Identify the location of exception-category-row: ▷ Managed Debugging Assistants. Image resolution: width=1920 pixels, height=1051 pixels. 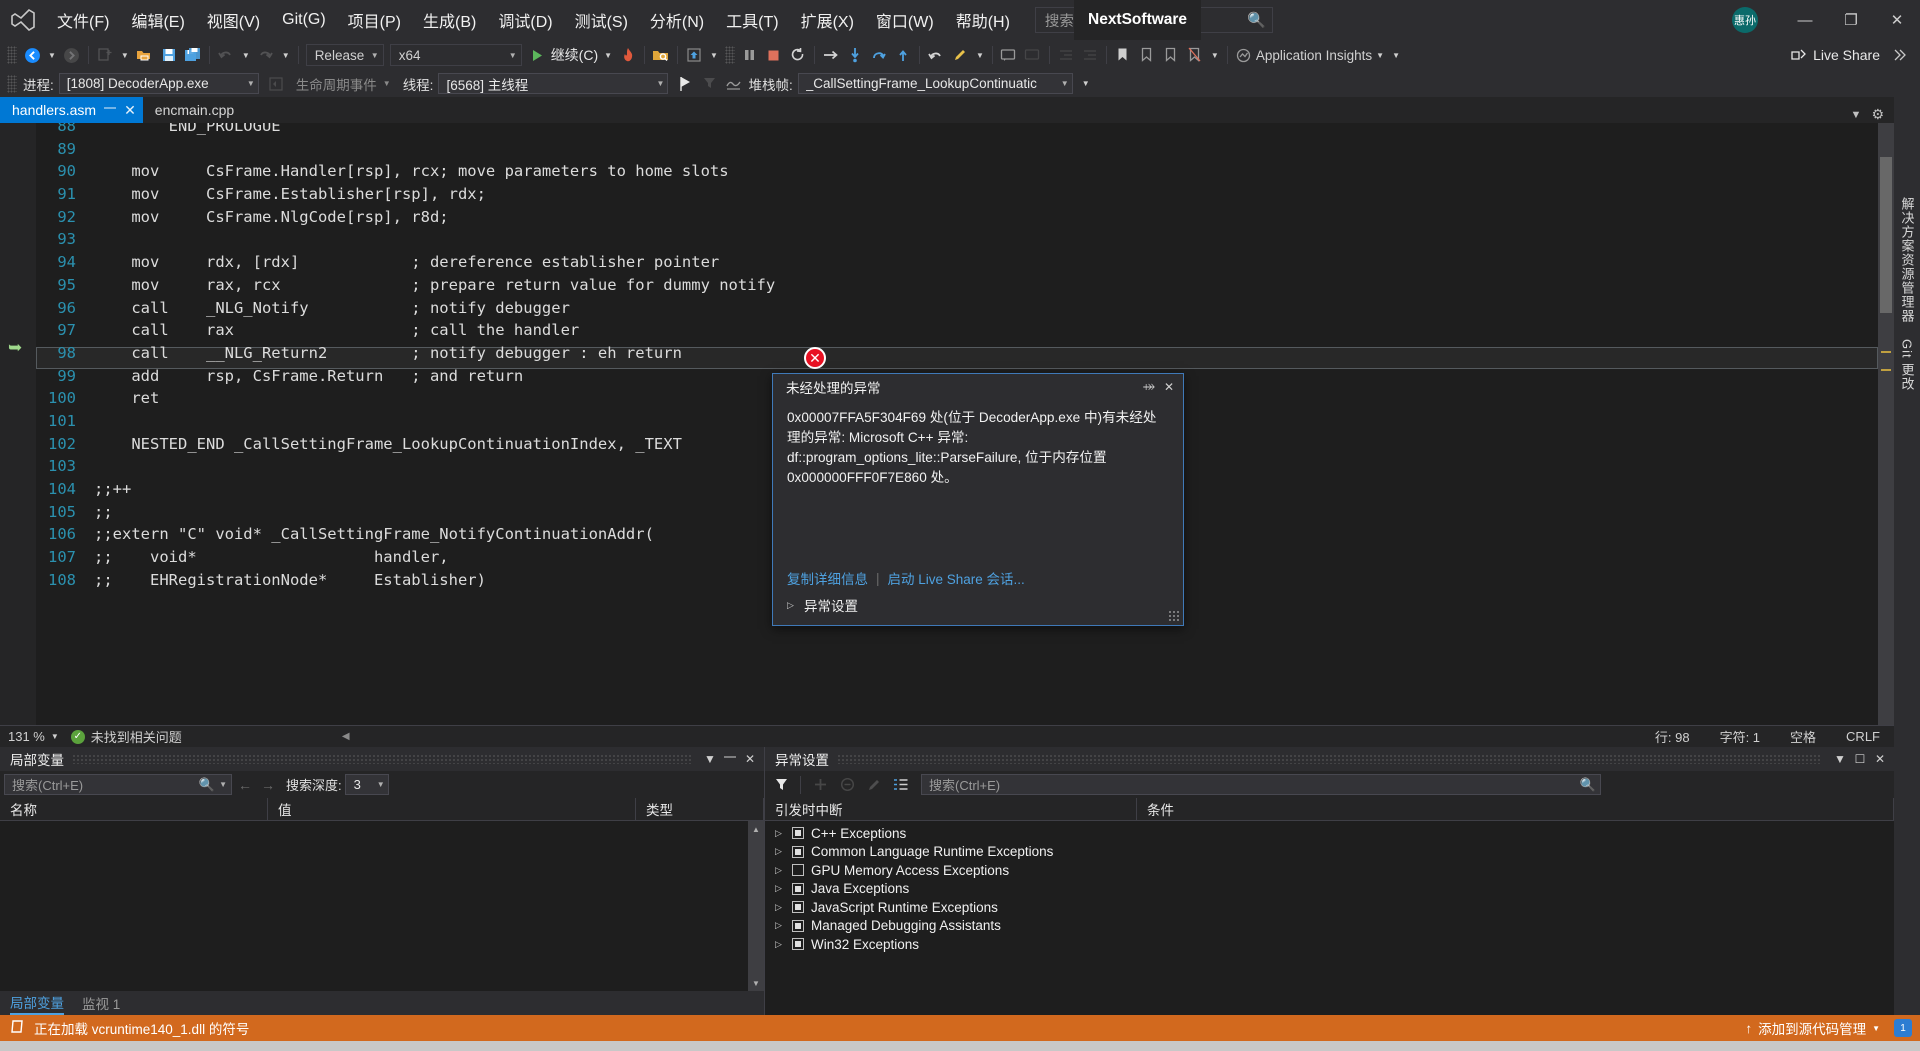
(1329, 926).